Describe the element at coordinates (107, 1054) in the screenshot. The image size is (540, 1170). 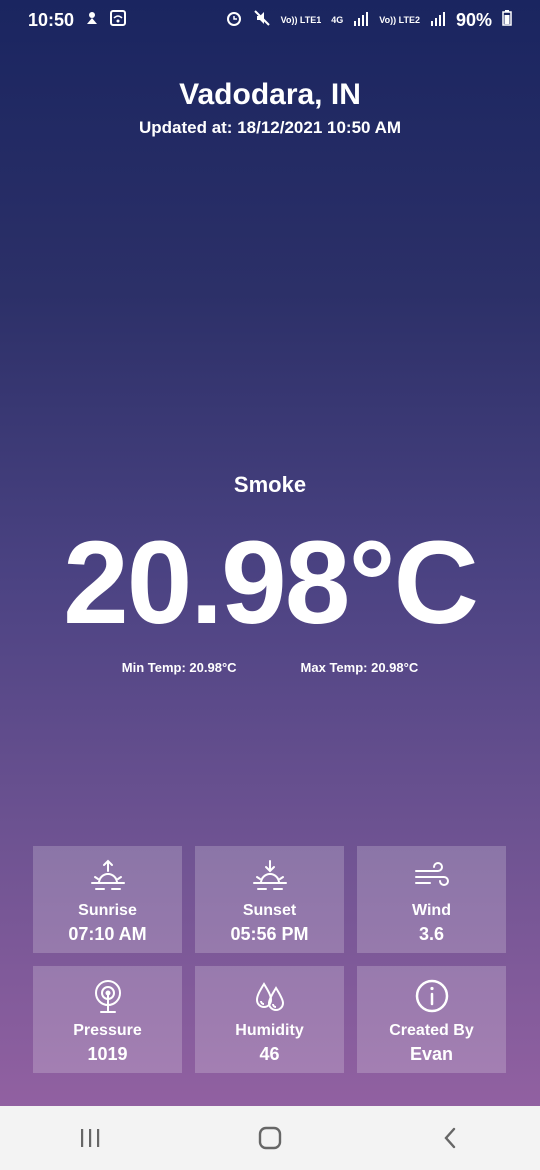
I see `pressure-value: 1019` at that location.